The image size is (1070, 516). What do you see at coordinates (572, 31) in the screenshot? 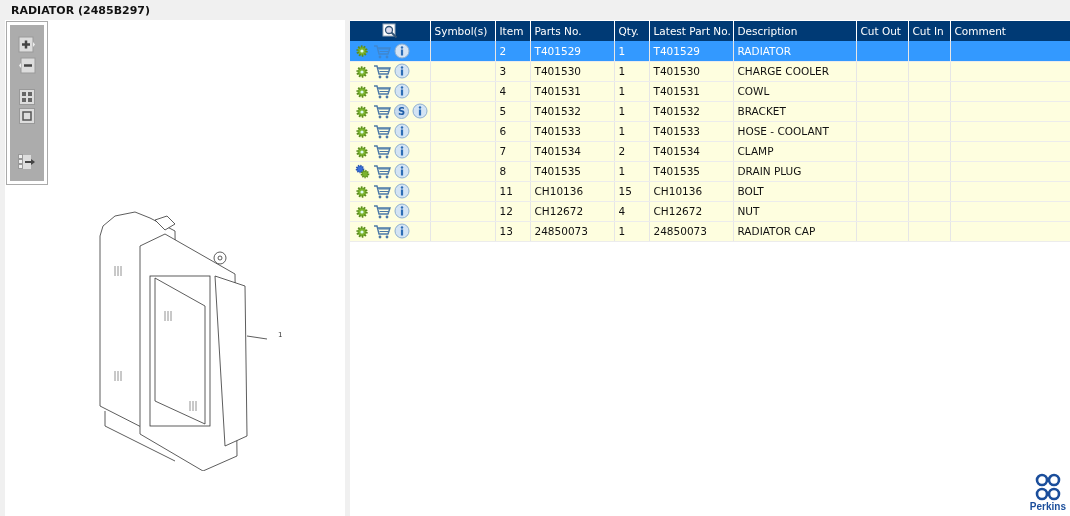
I see `column-header: Parts No.` at bounding box center [572, 31].